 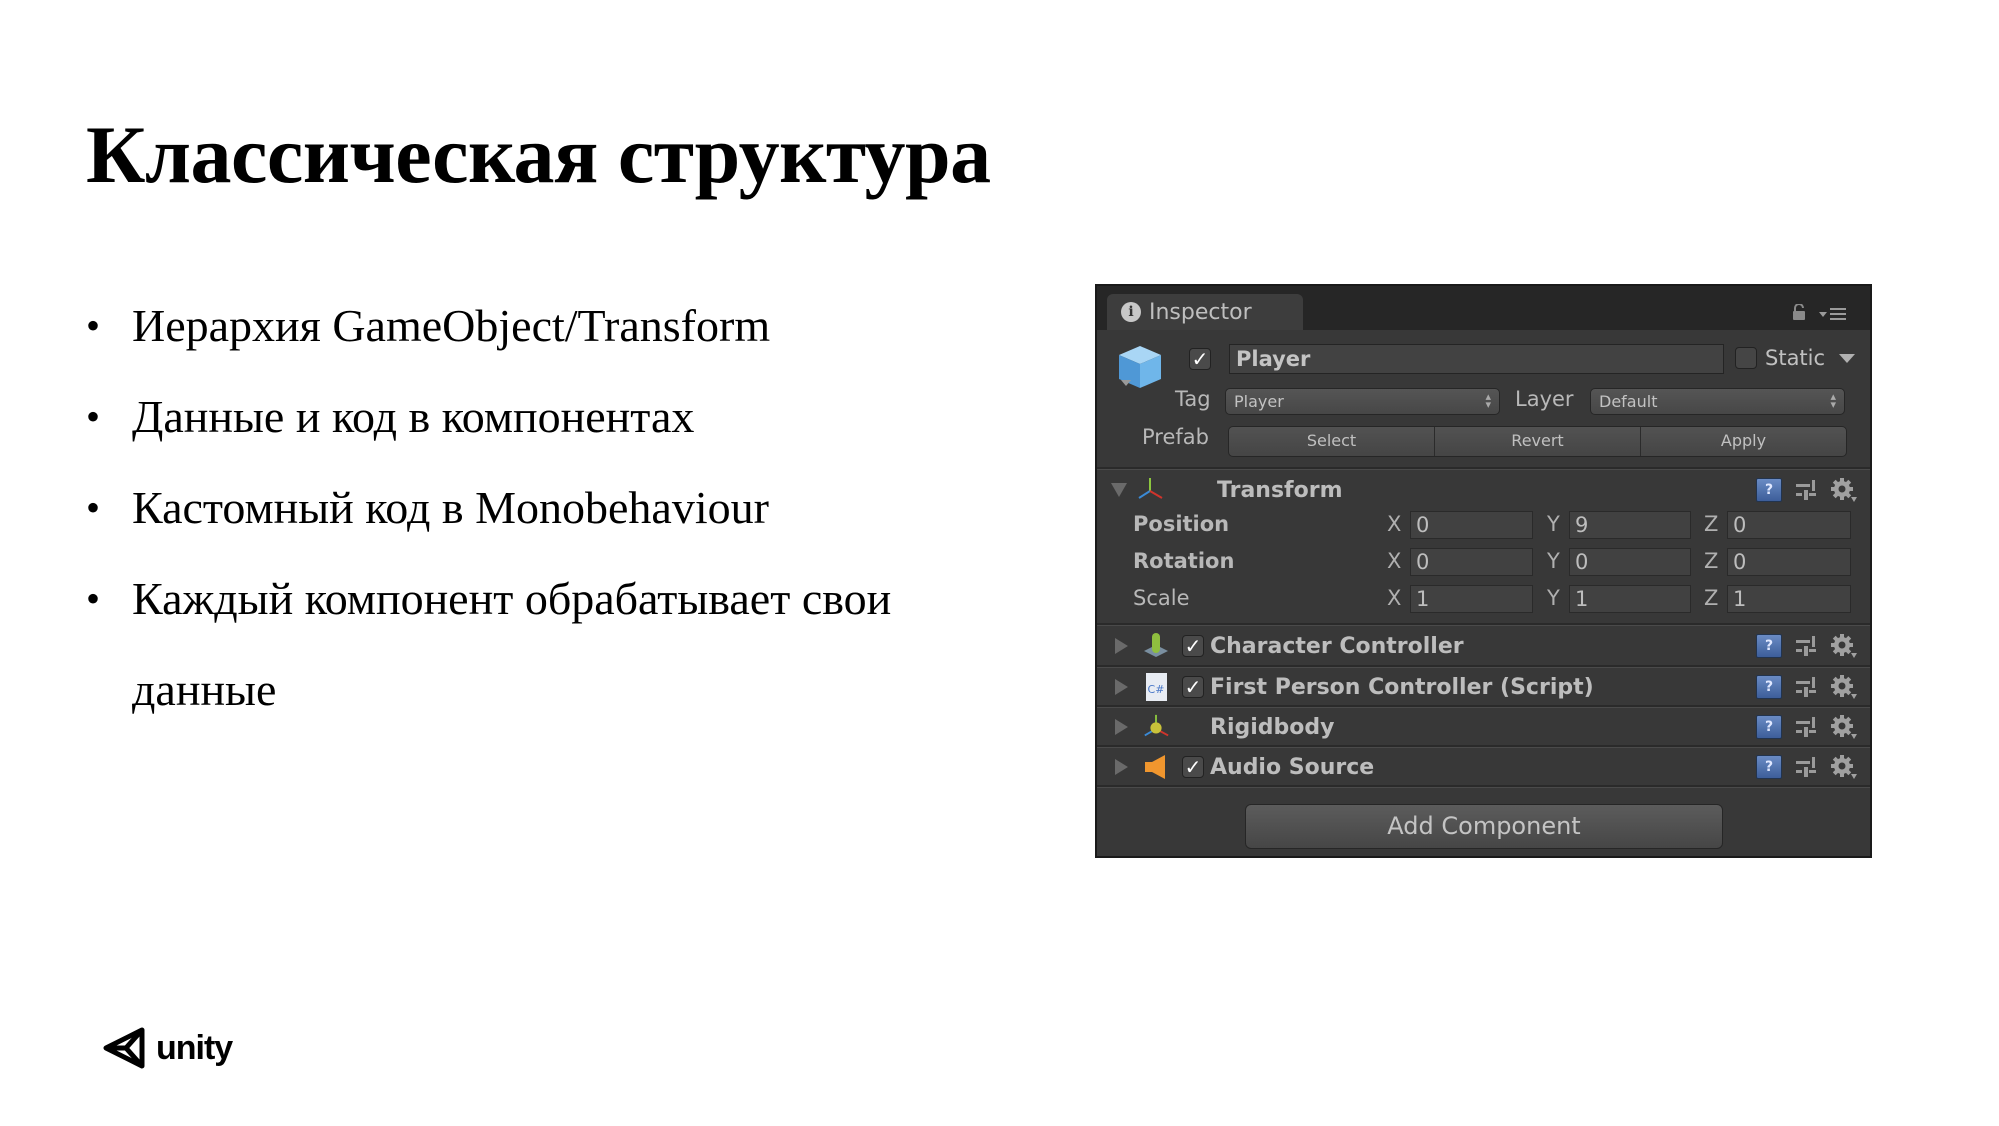 What do you see at coordinates (1471, 599) in the screenshot?
I see `scale-x-field: 1` at bounding box center [1471, 599].